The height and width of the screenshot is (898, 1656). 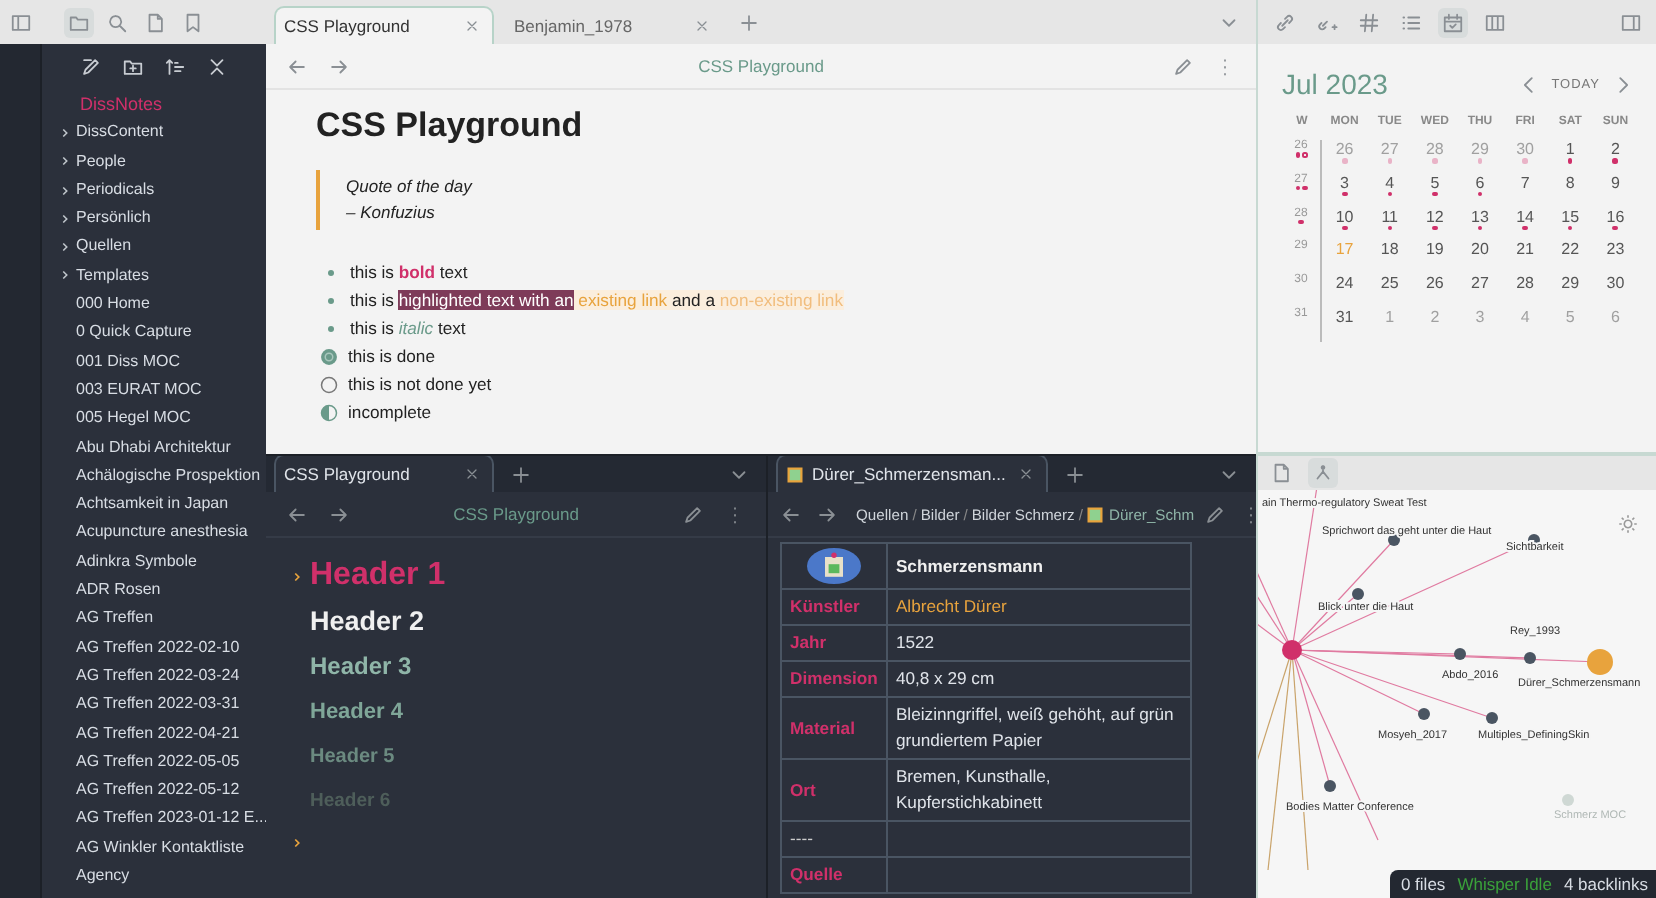 I want to click on file-tree-item: AG Treffen 2022-05-05, so click(x=154, y=762).